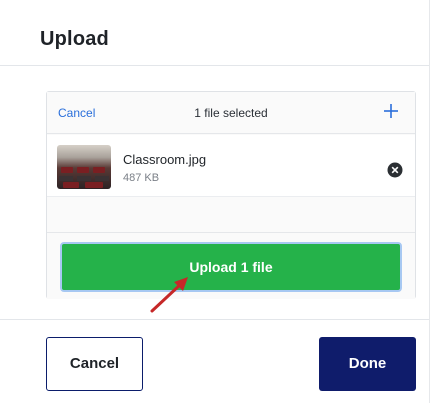  I want to click on upload-files-button: Upload 1 file, so click(231, 267).